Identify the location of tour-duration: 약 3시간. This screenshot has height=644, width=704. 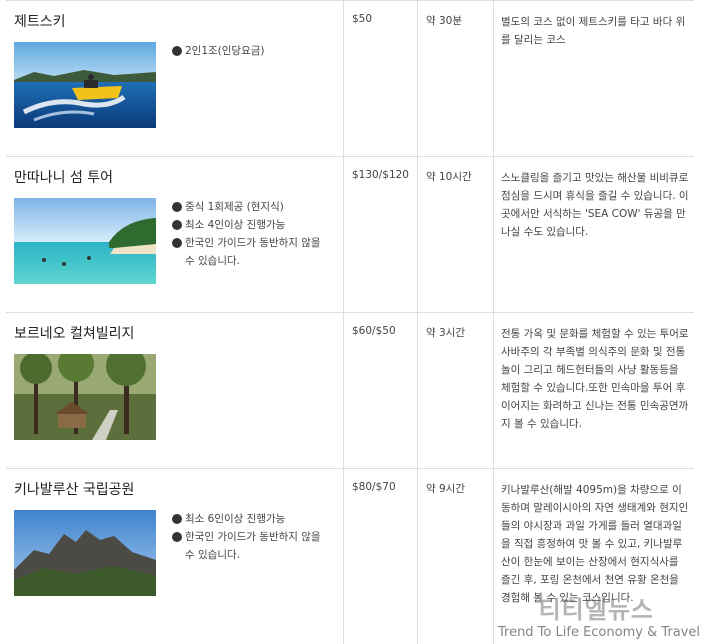
(459, 332).